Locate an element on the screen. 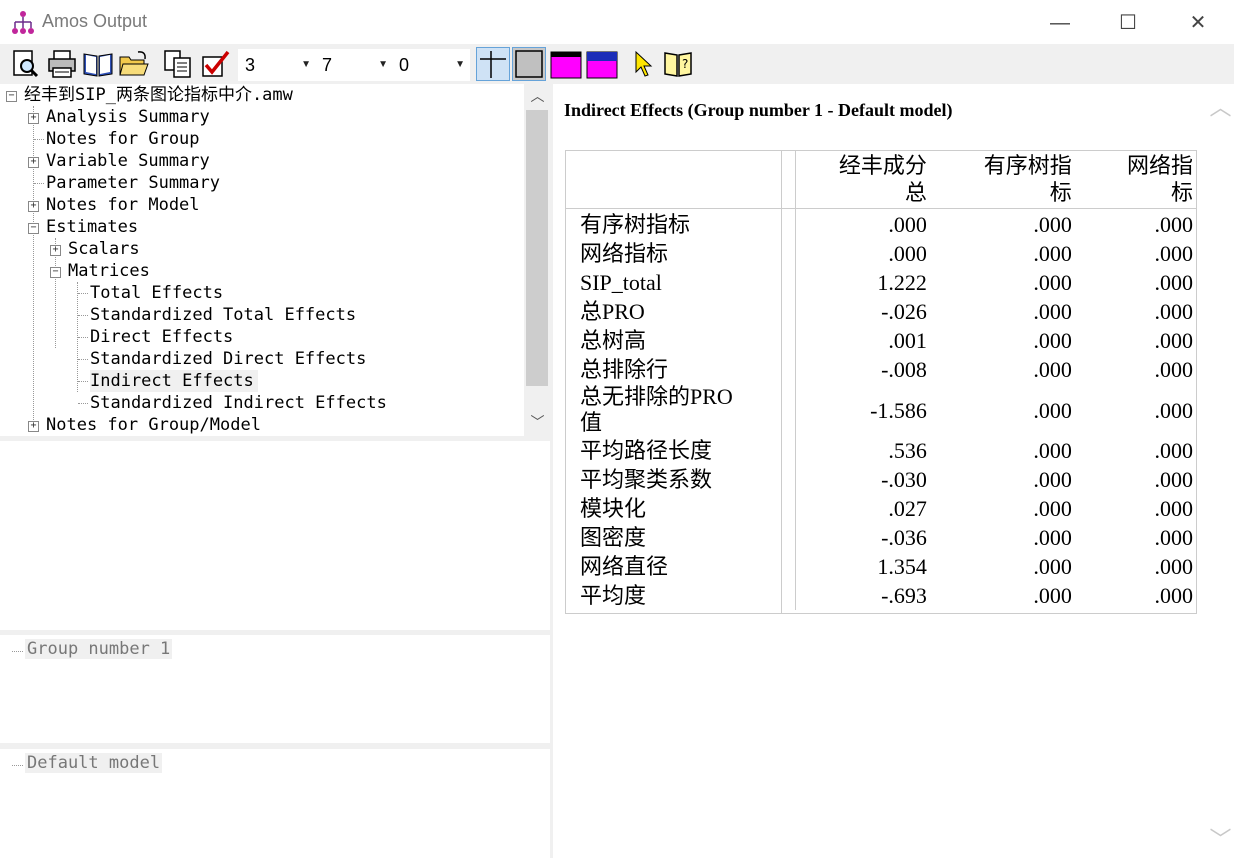 The image size is (1234, 858). default-model: Default model is located at coordinates (94, 763).